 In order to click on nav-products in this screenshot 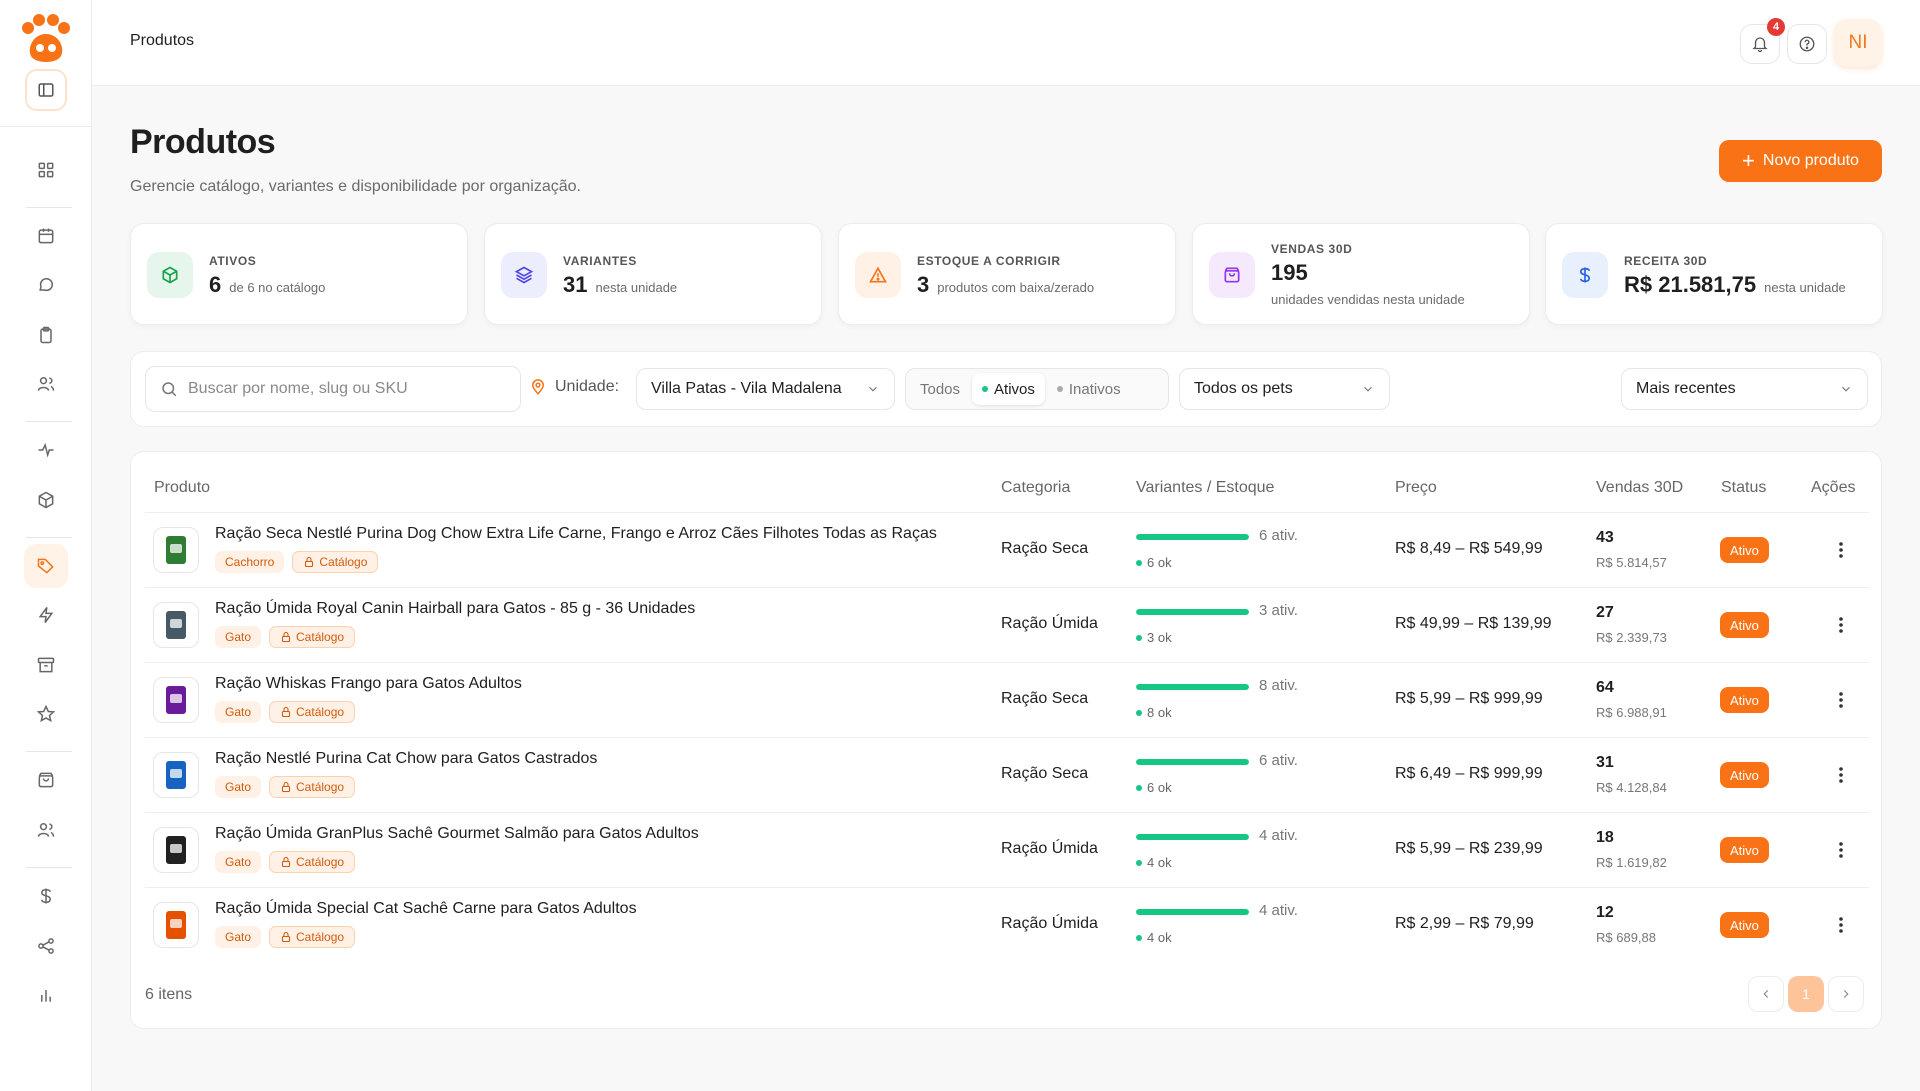, I will do `click(46, 566)`.